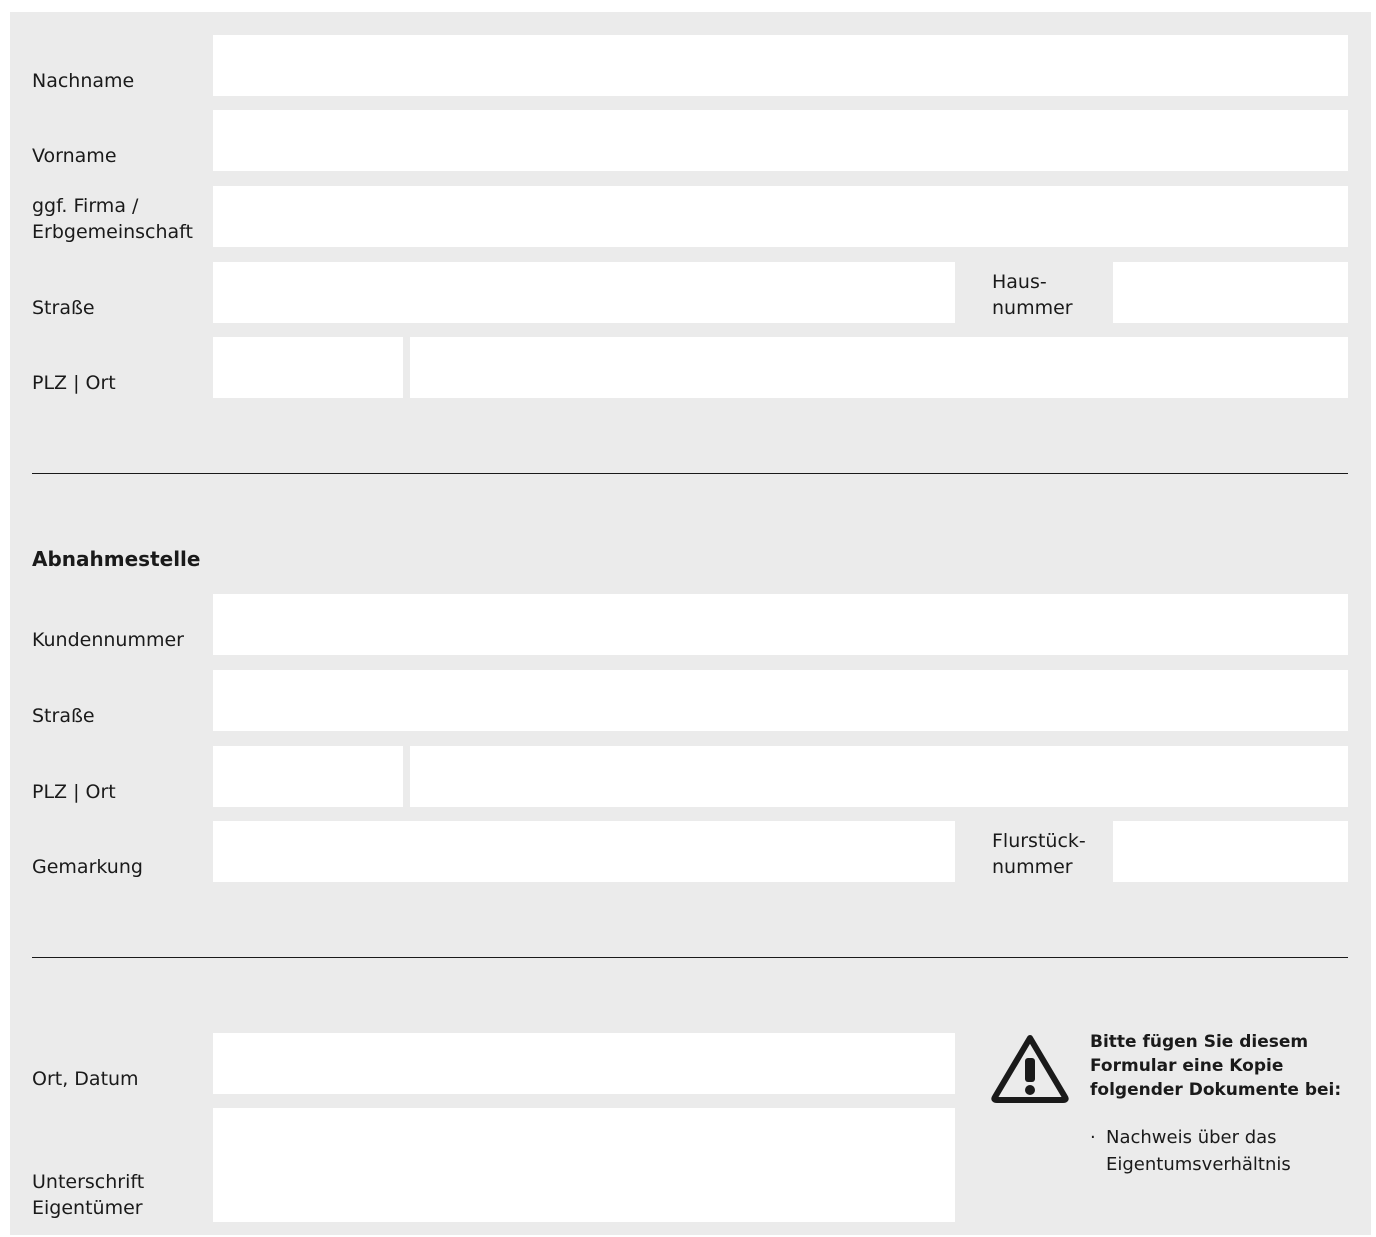 The image size is (1376, 1237). I want to click on notice-list-item: · Nachweis über das Eigentumsverhältnis, so click(1190, 1151).